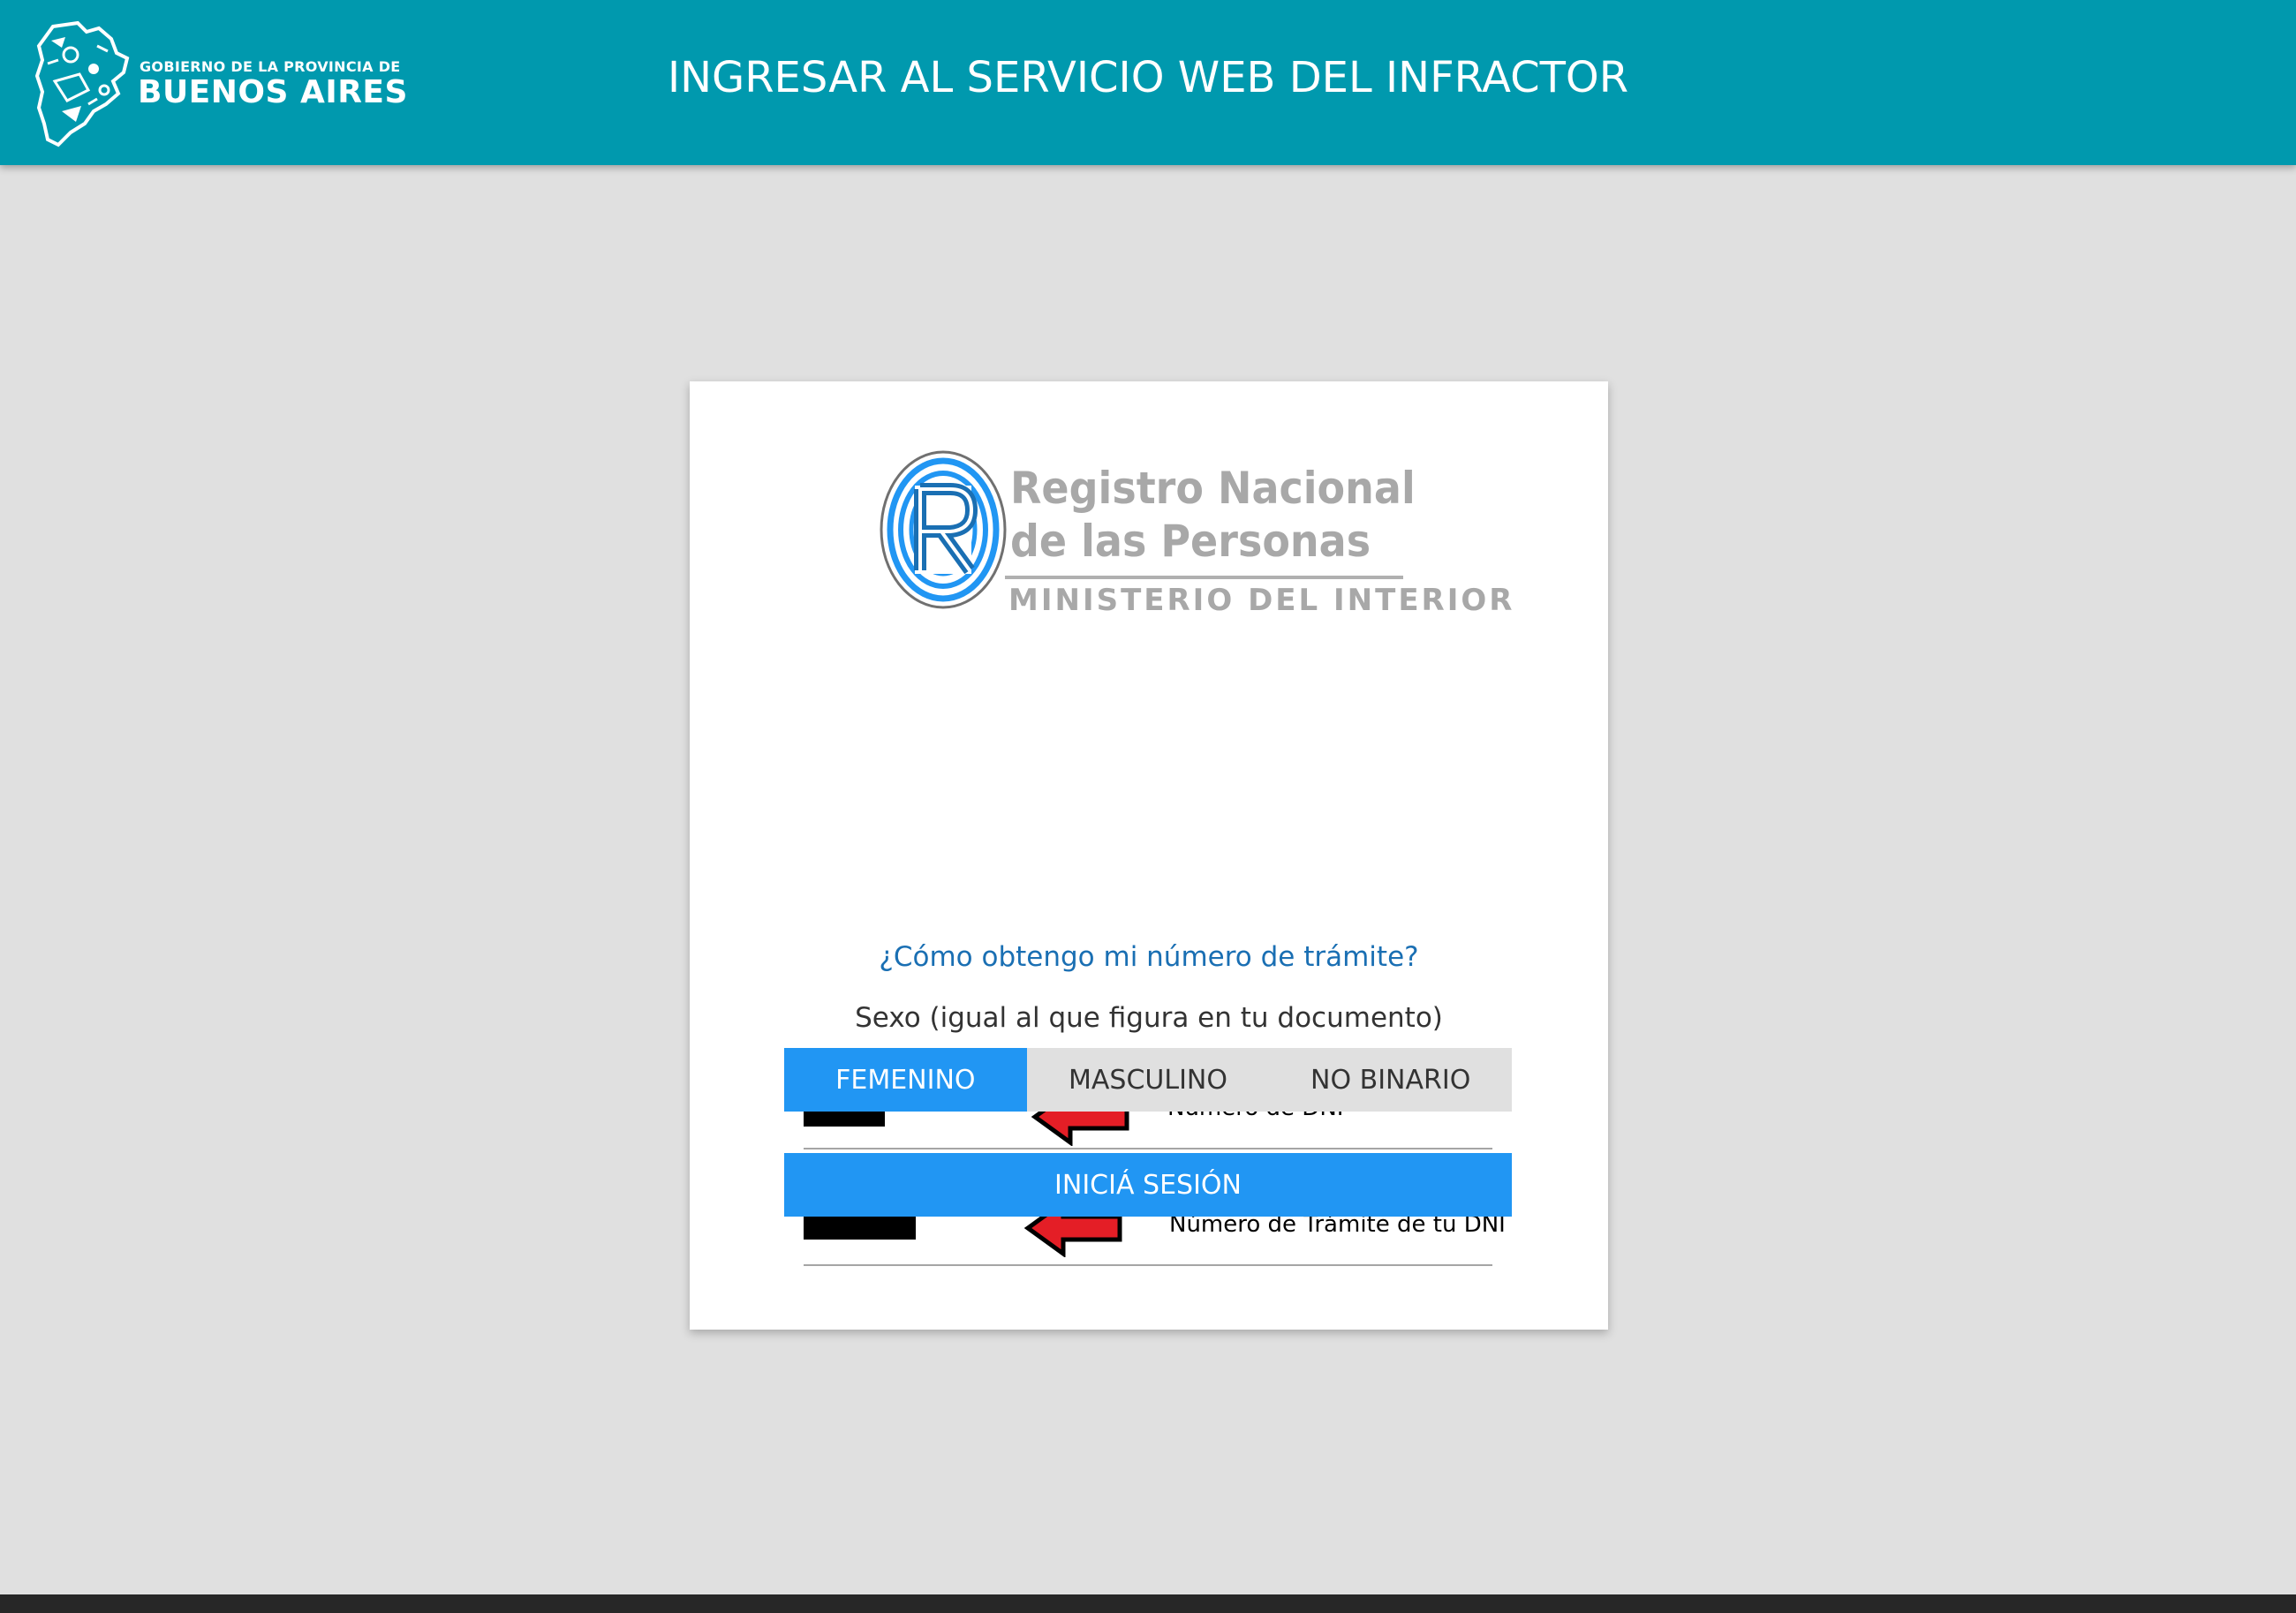 The image size is (2296, 1613). What do you see at coordinates (1204, 577) in the screenshot?
I see `logo-divider` at bounding box center [1204, 577].